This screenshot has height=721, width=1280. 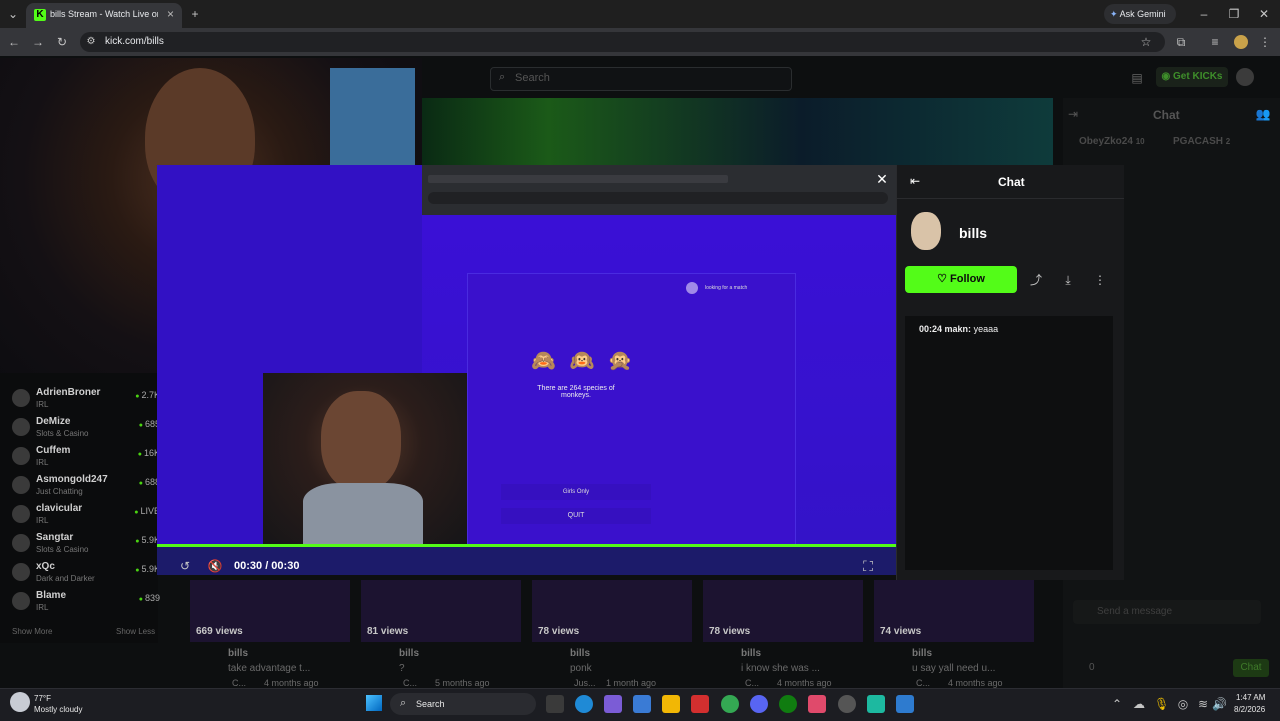 What do you see at coordinates (91, 42) in the screenshot?
I see `site-info-icon: ⚙` at bounding box center [91, 42].